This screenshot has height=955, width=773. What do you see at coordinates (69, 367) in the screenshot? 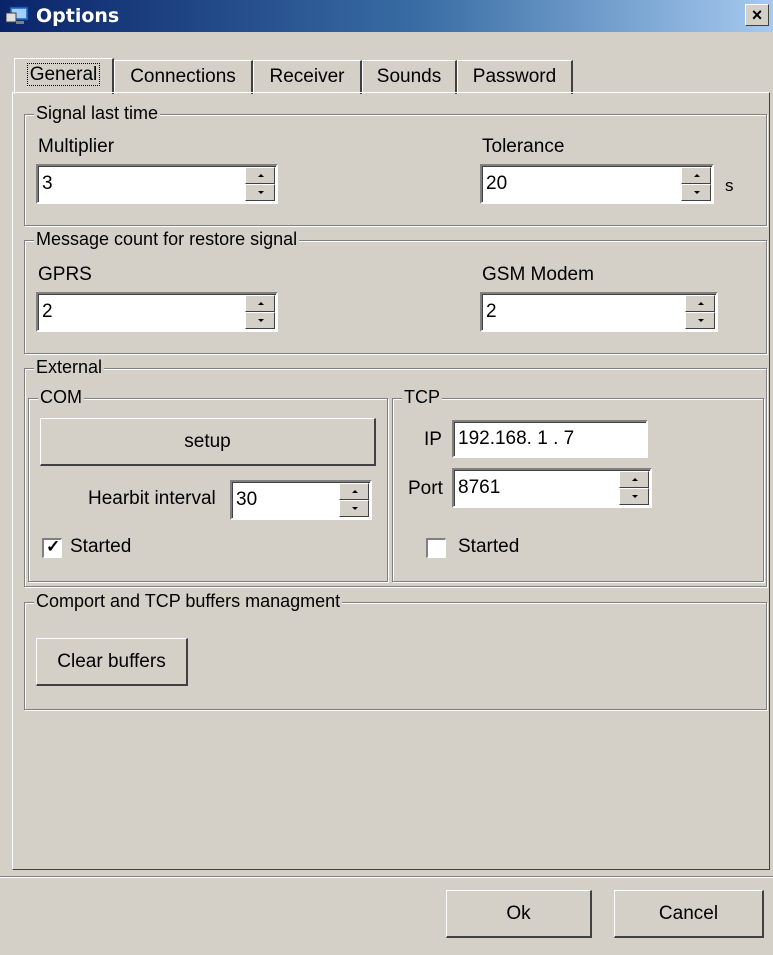
I see `external-title: External` at bounding box center [69, 367].